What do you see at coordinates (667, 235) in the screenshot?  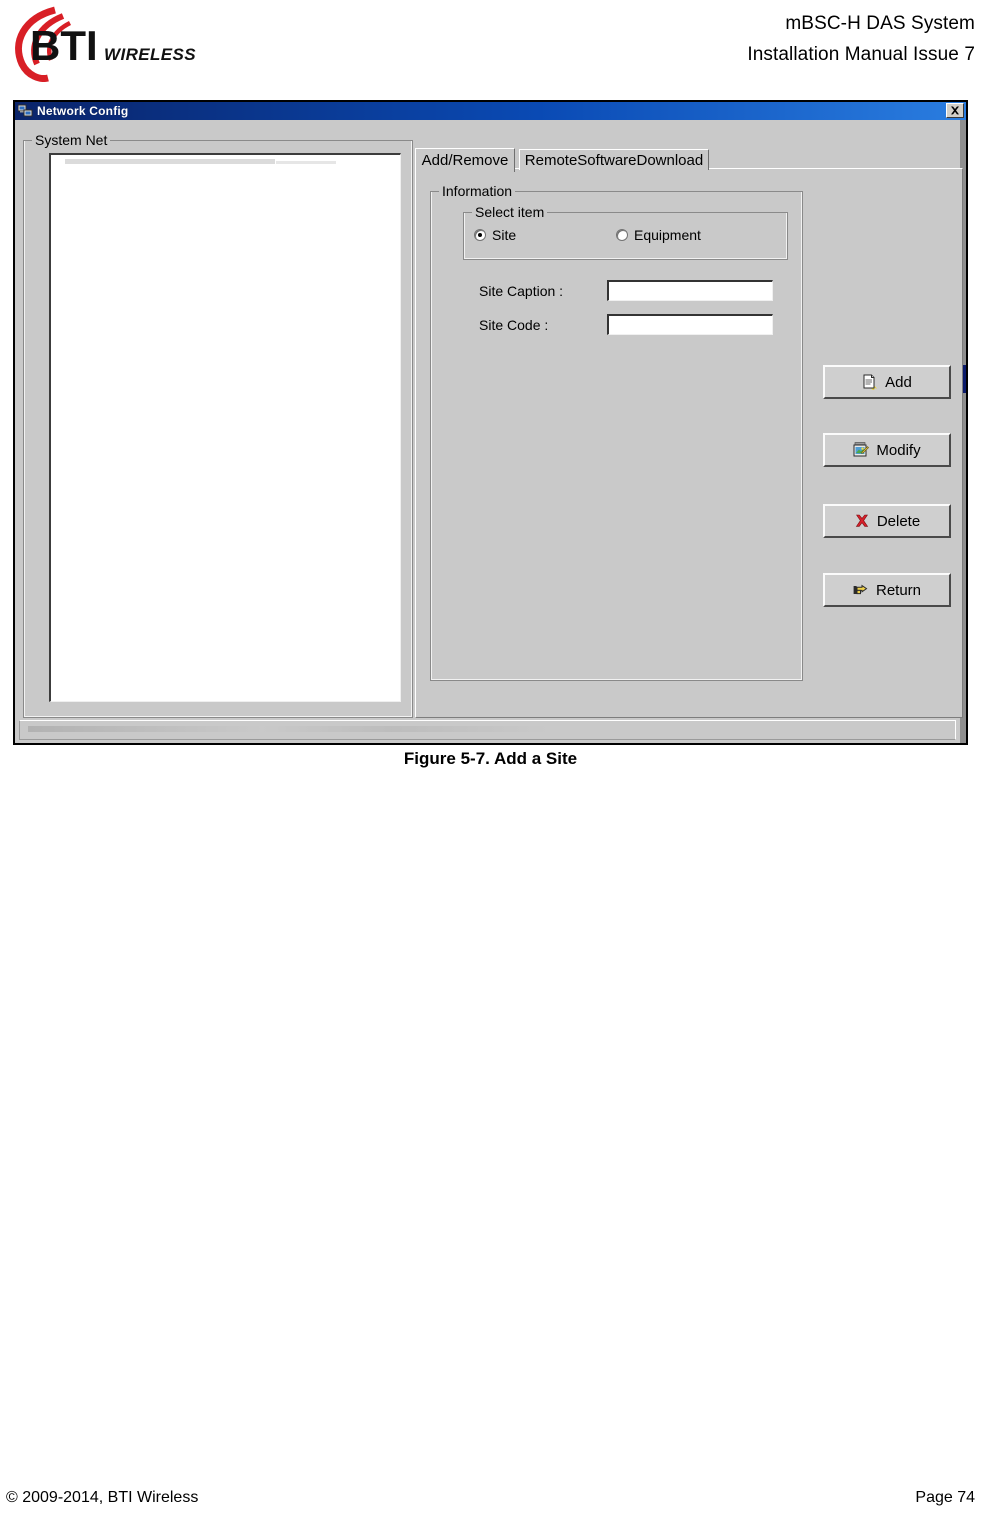 I see `radio-equipment-label: Equipment` at bounding box center [667, 235].